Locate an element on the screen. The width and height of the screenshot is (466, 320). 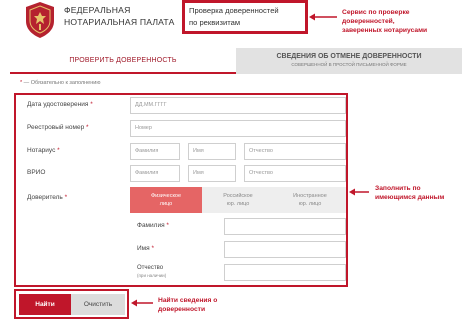
notary-label-text: Нотариус is located at coordinates (41, 150).